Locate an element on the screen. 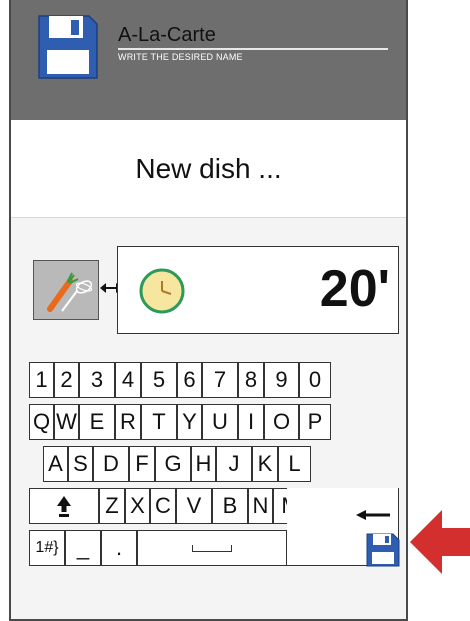 The height and width of the screenshot is (621, 470). key-z: Z is located at coordinates (112, 506).